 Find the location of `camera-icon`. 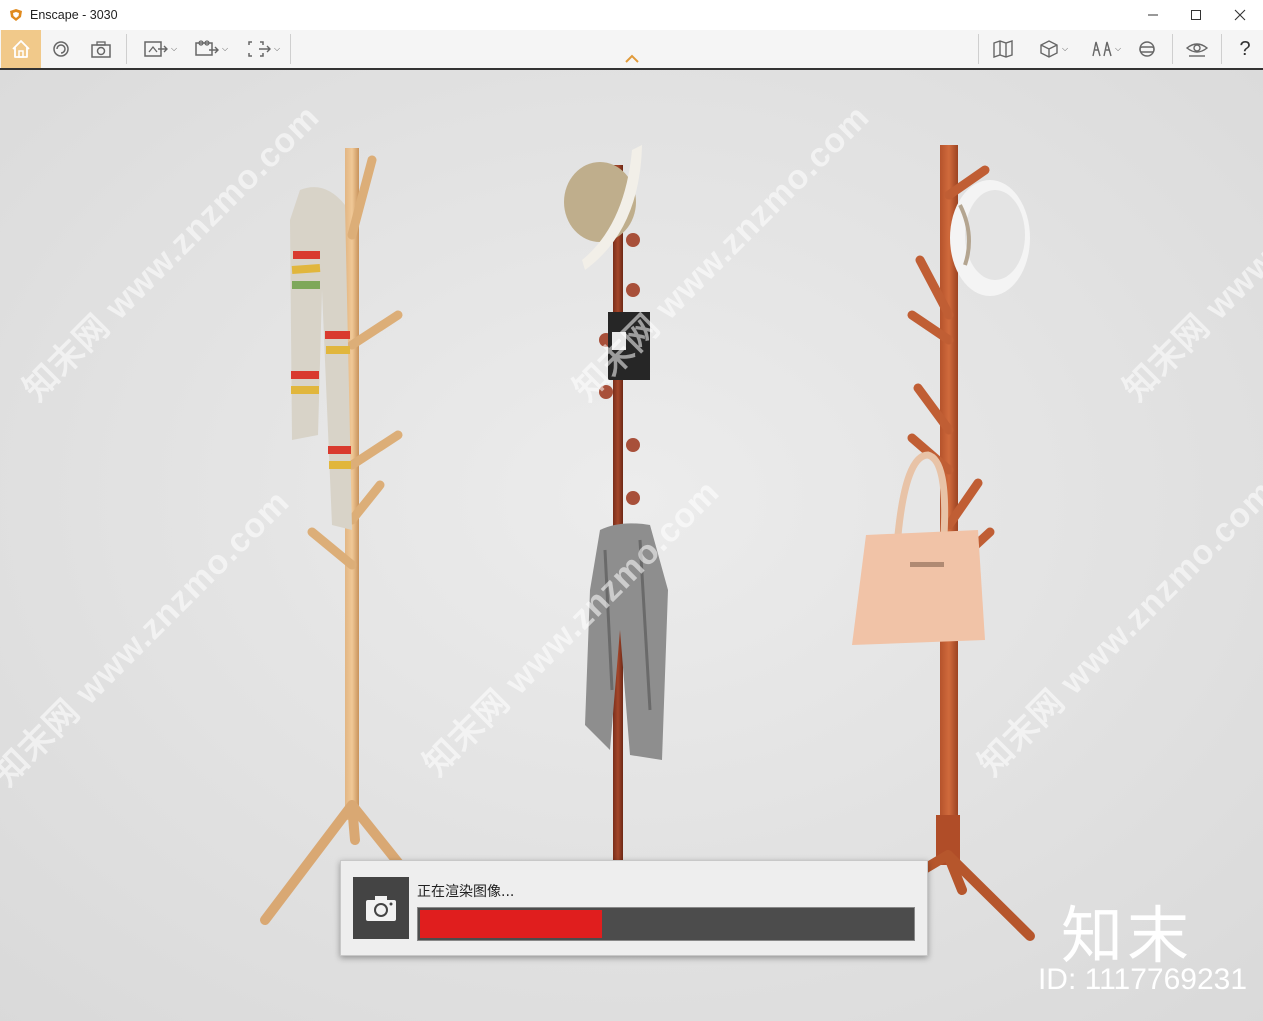

camera-icon is located at coordinates (381, 908).